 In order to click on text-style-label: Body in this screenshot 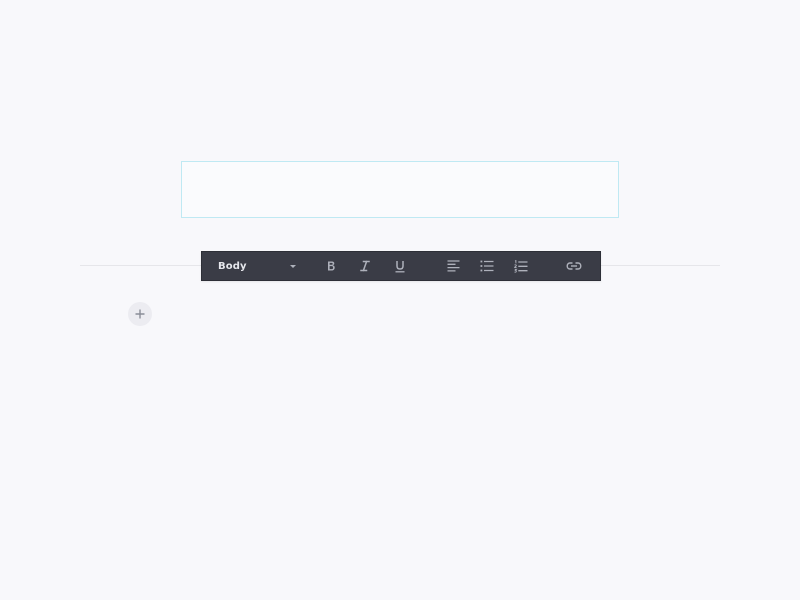, I will do `click(232, 266)`.